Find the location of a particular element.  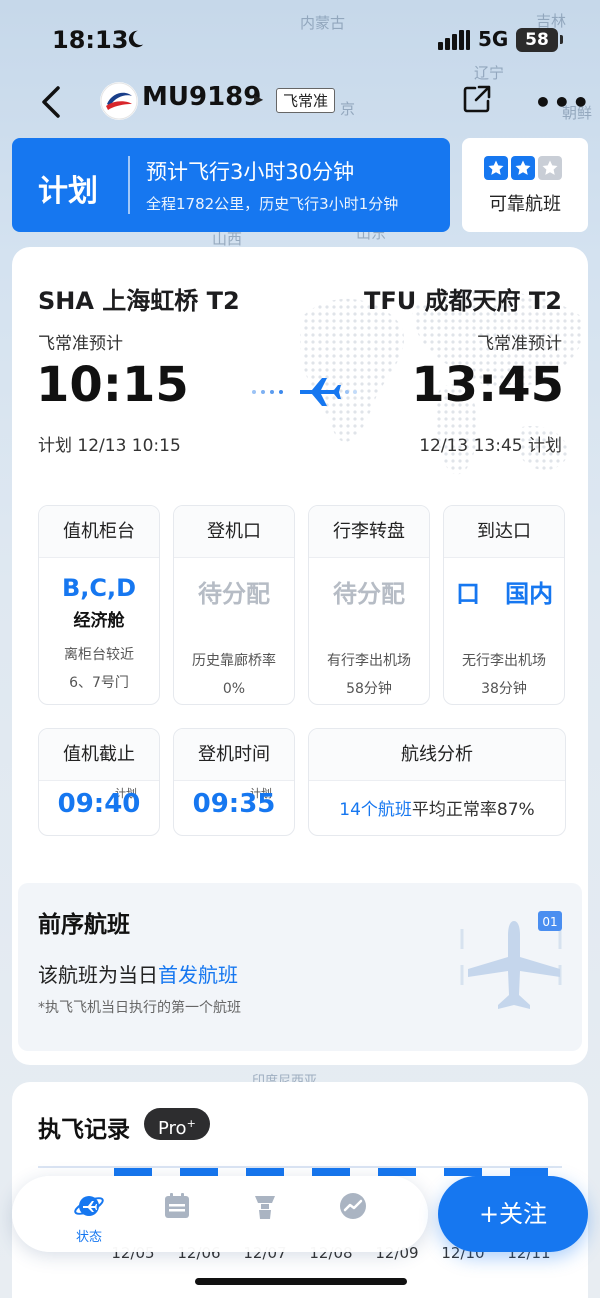

reliability-label: 可靠航班 is located at coordinates (525, 204).